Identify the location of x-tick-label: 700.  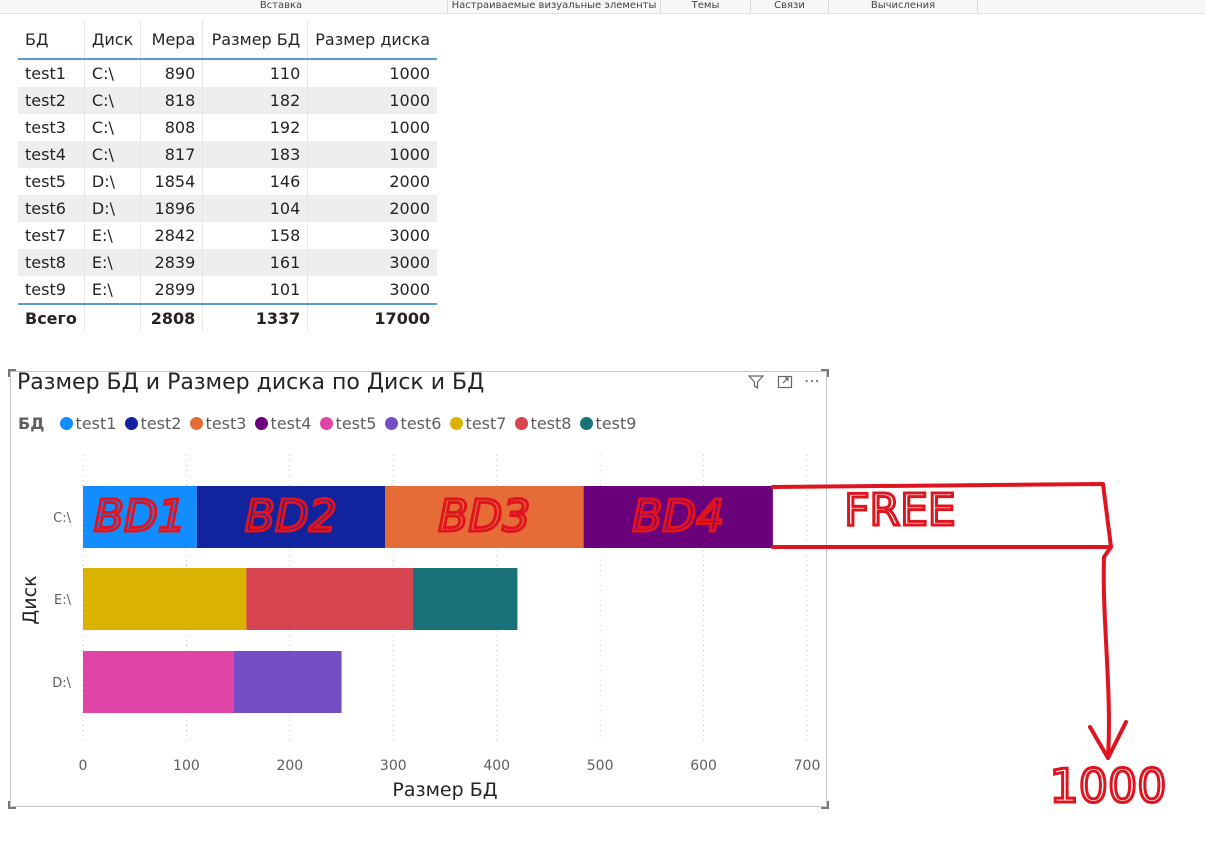
(807, 766).